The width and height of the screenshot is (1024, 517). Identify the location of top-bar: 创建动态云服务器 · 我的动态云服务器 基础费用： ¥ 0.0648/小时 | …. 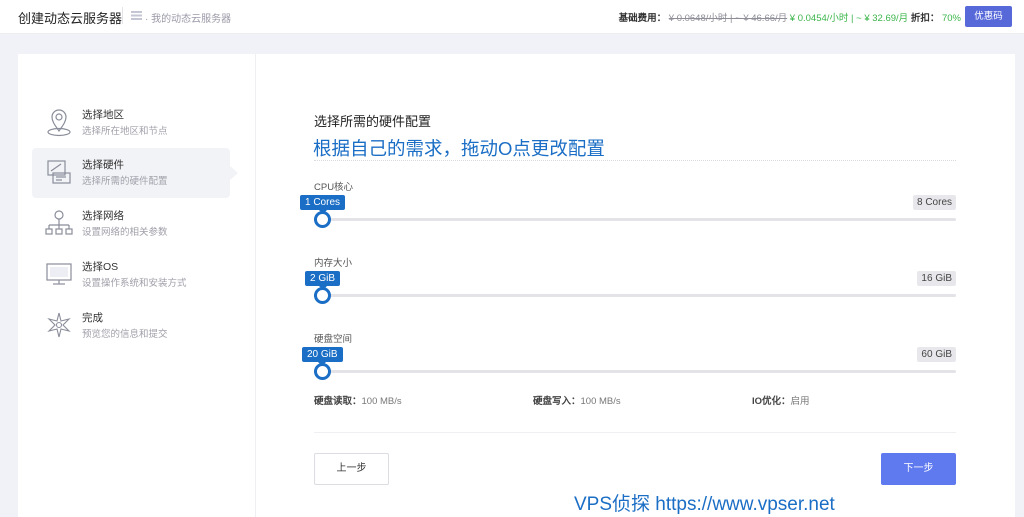
(512, 17).